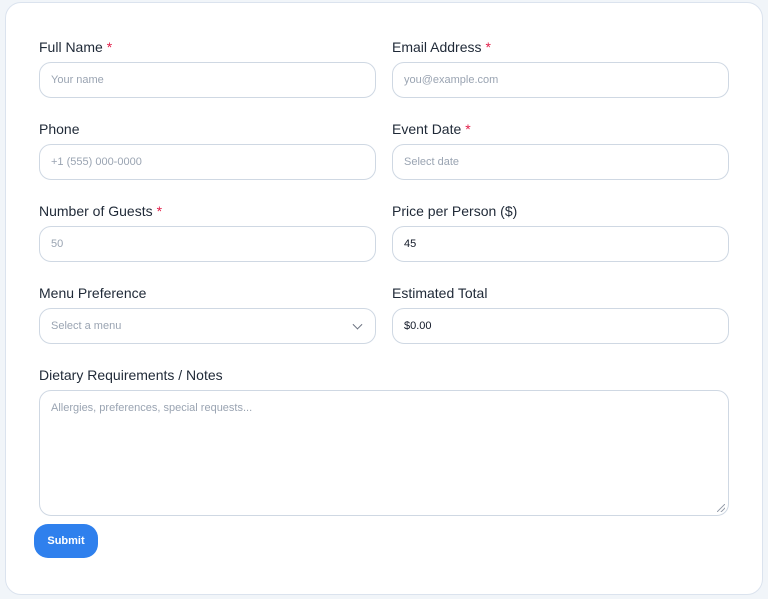  I want to click on notes-label: Dietary Requirements / Notes, so click(131, 375).